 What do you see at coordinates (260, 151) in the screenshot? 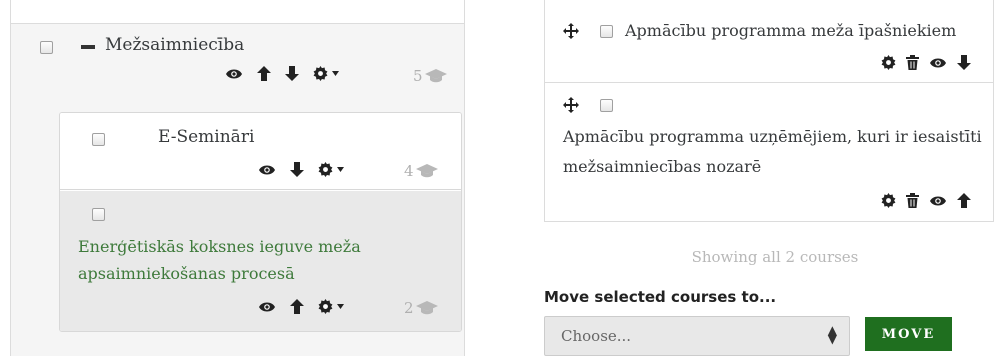
I see `subcategory-row: E-Semināri 4` at bounding box center [260, 151].